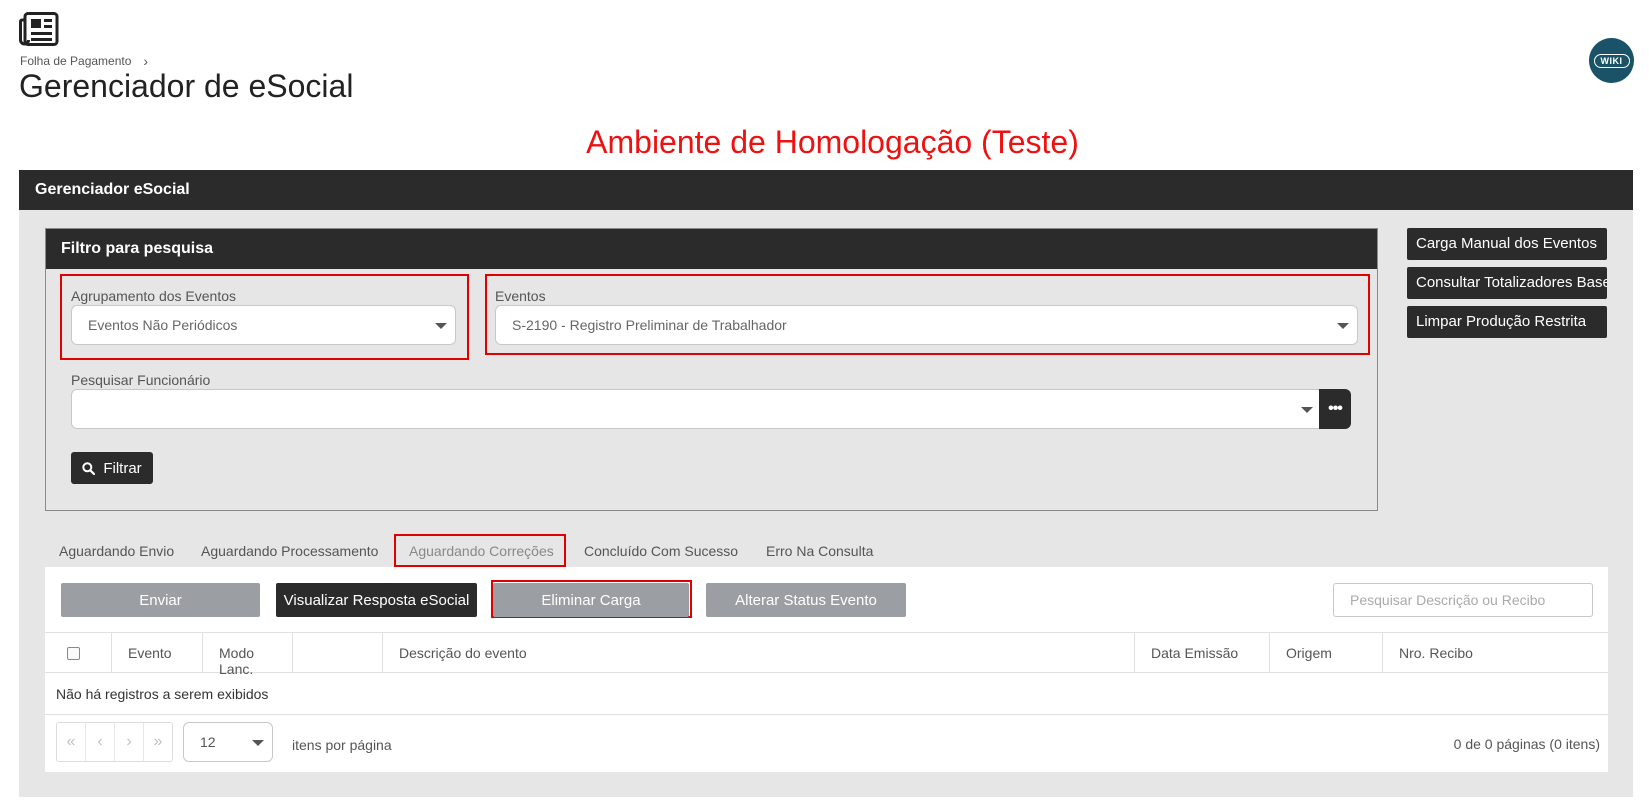 This screenshot has height=804, width=1649. What do you see at coordinates (1463, 600) in the screenshot?
I see `search-input` at bounding box center [1463, 600].